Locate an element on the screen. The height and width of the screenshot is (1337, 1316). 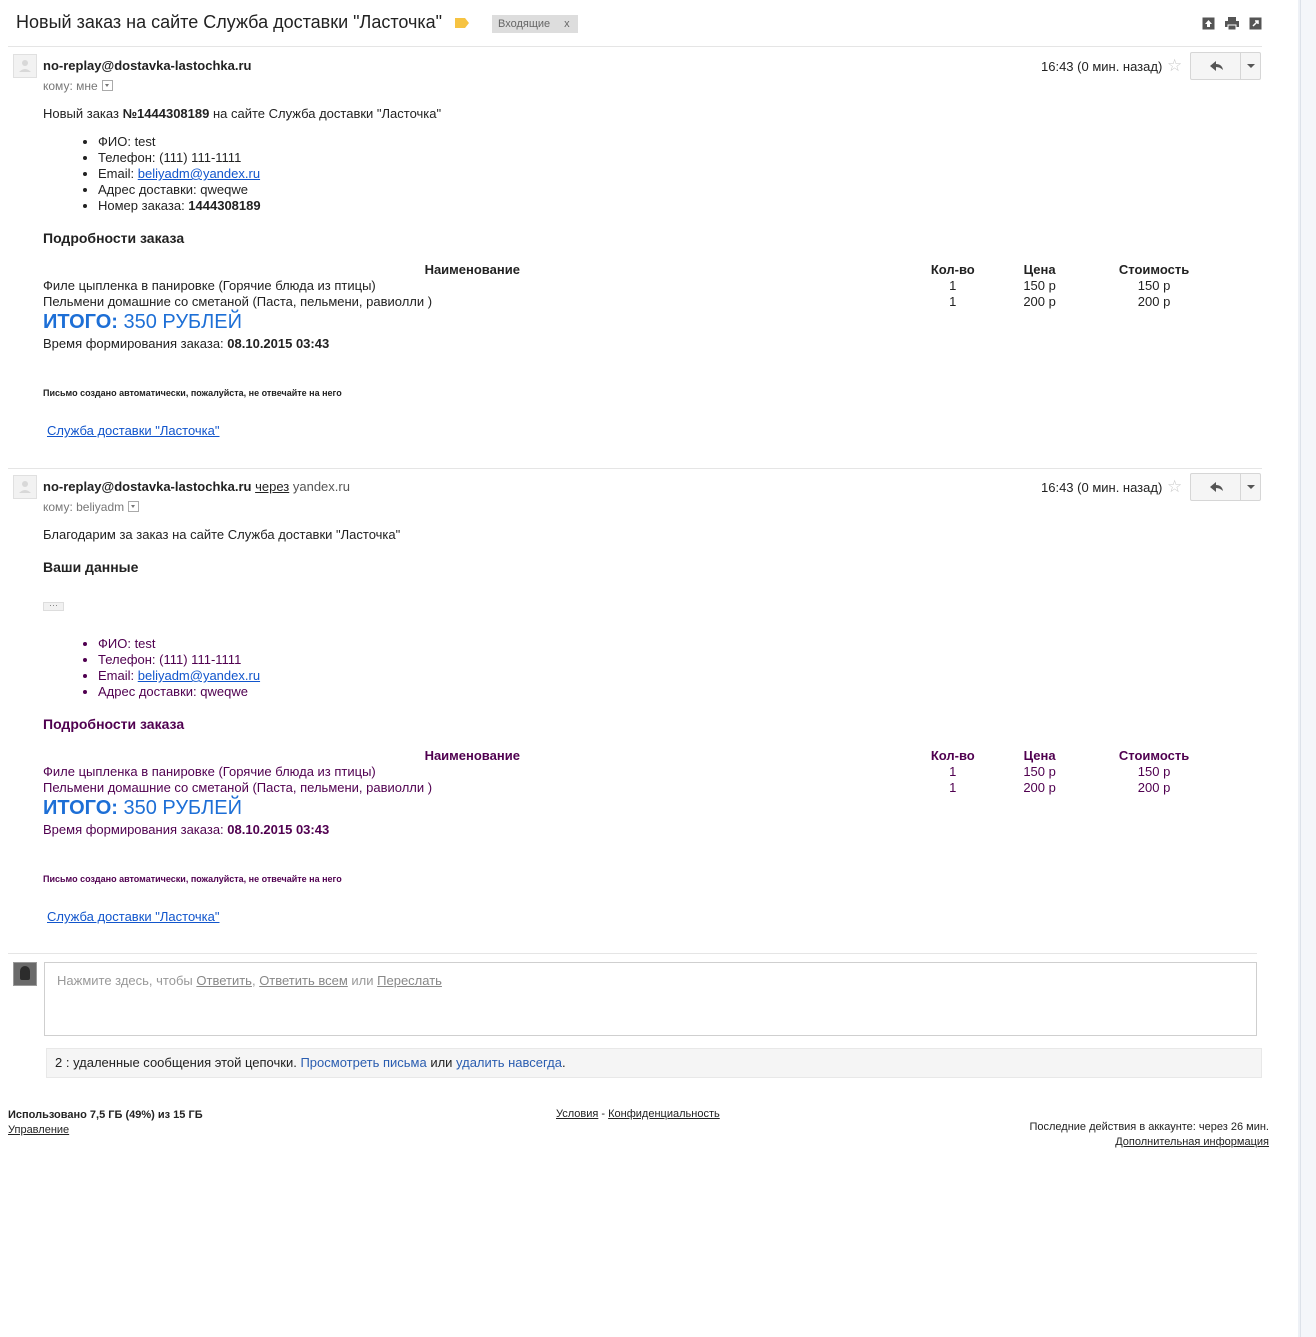
recipient-line: кому: beliyadm is located at coordinates (91, 507).